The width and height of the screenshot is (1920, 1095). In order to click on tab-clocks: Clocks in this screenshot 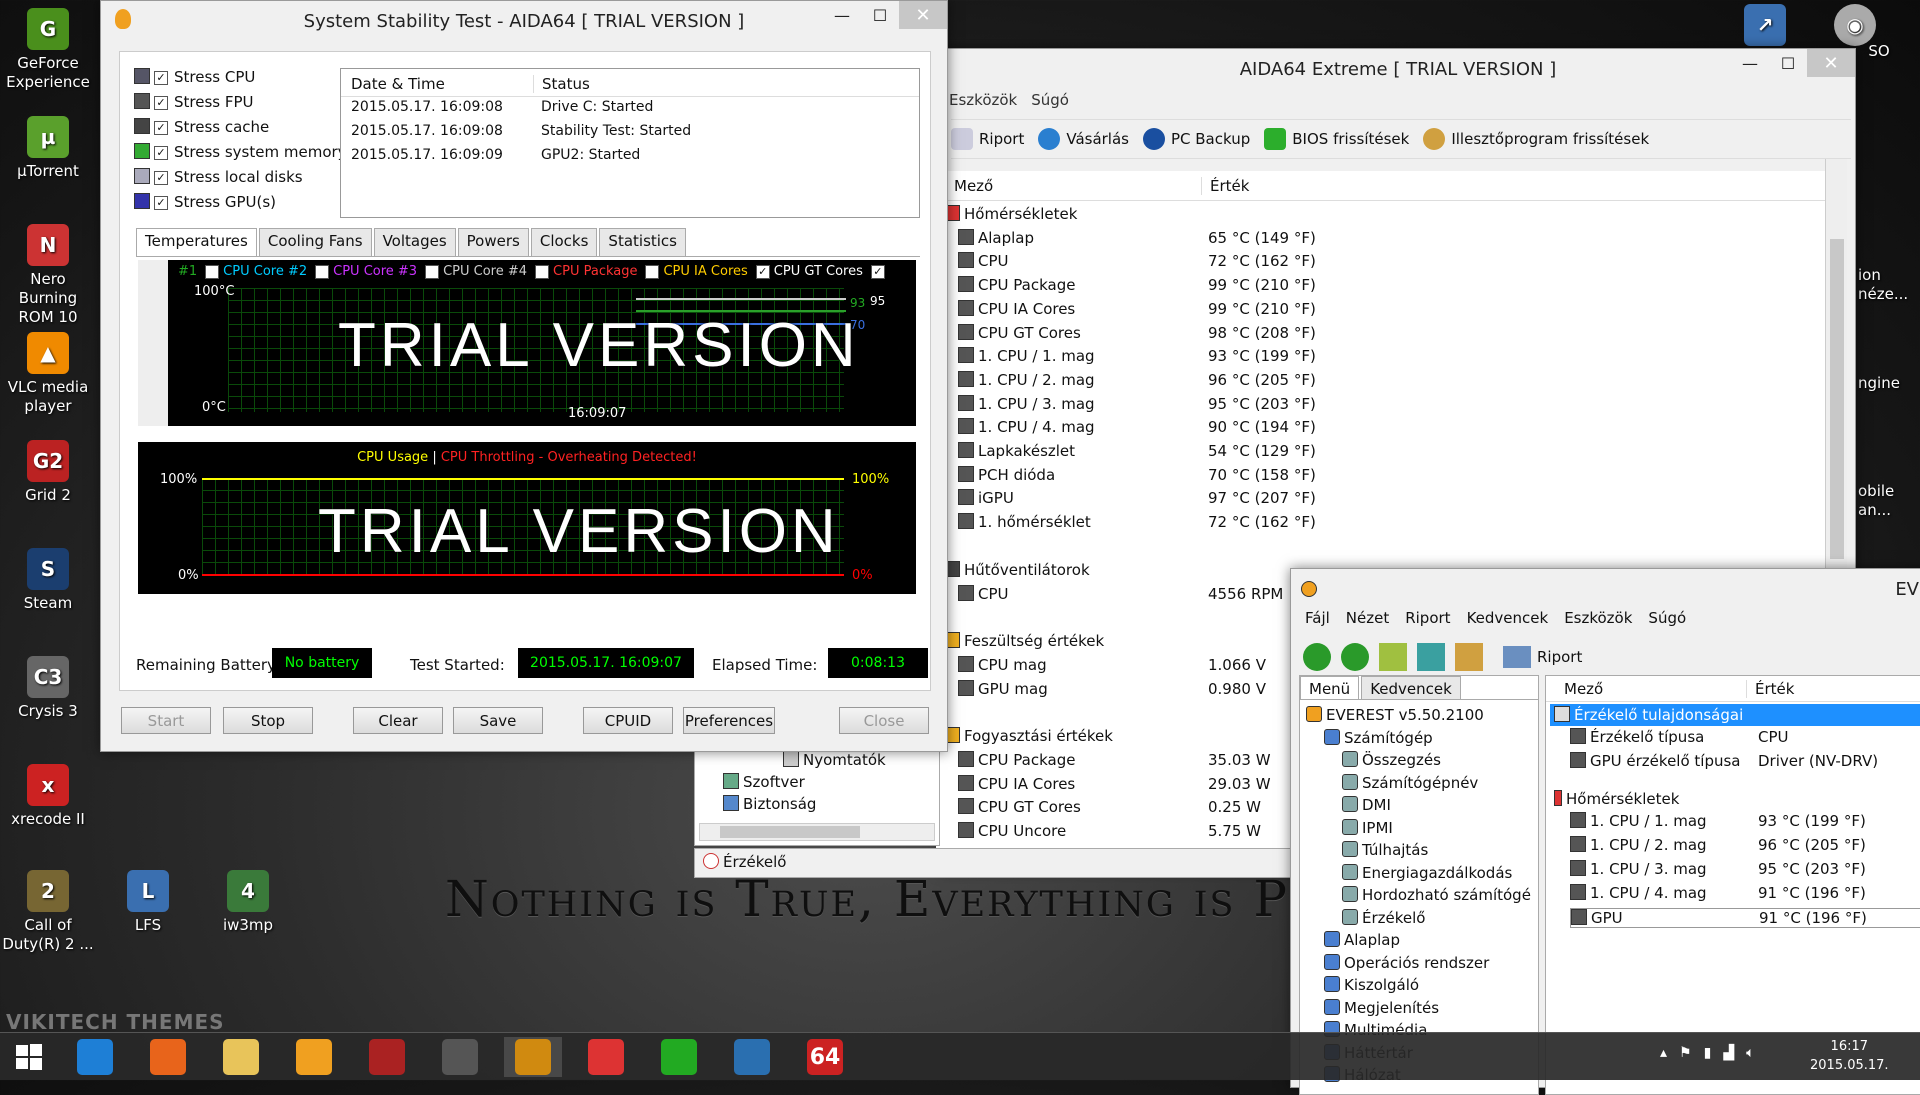, I will do `click(564, 242)`.